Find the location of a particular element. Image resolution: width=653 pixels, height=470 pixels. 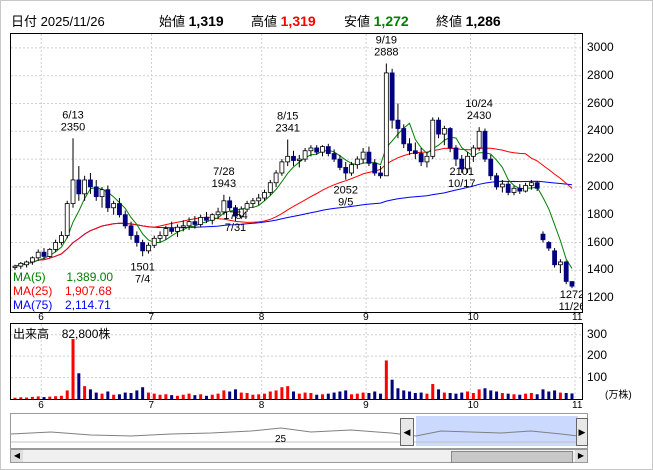

volume-tick-label: 100 is located at coordinates (597, 376).